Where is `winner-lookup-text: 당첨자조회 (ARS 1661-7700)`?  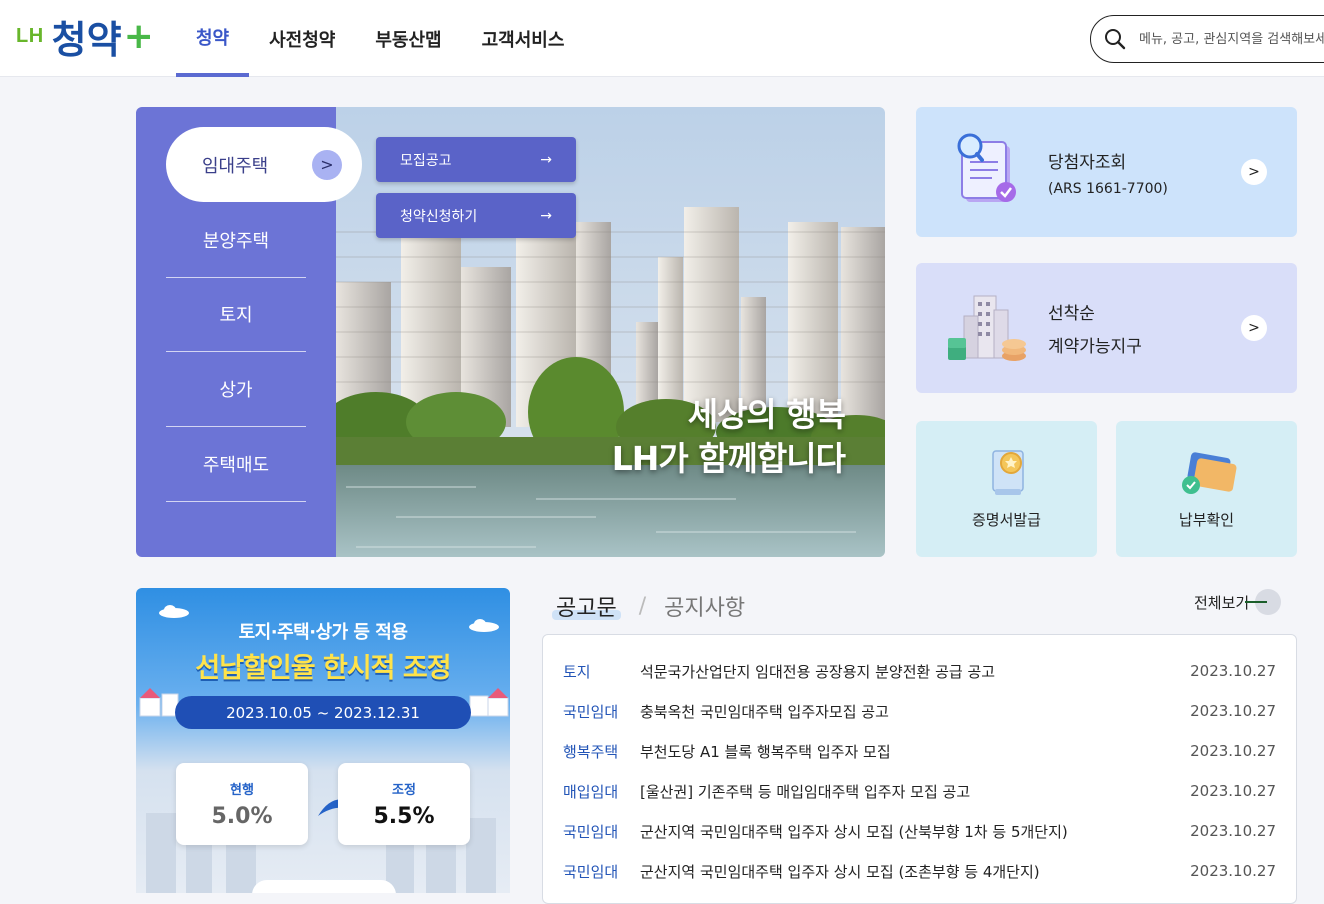
winner-lookup-text: 당첨자조회 (ARS 1661-7700) is located at coordinates (1108, 172).